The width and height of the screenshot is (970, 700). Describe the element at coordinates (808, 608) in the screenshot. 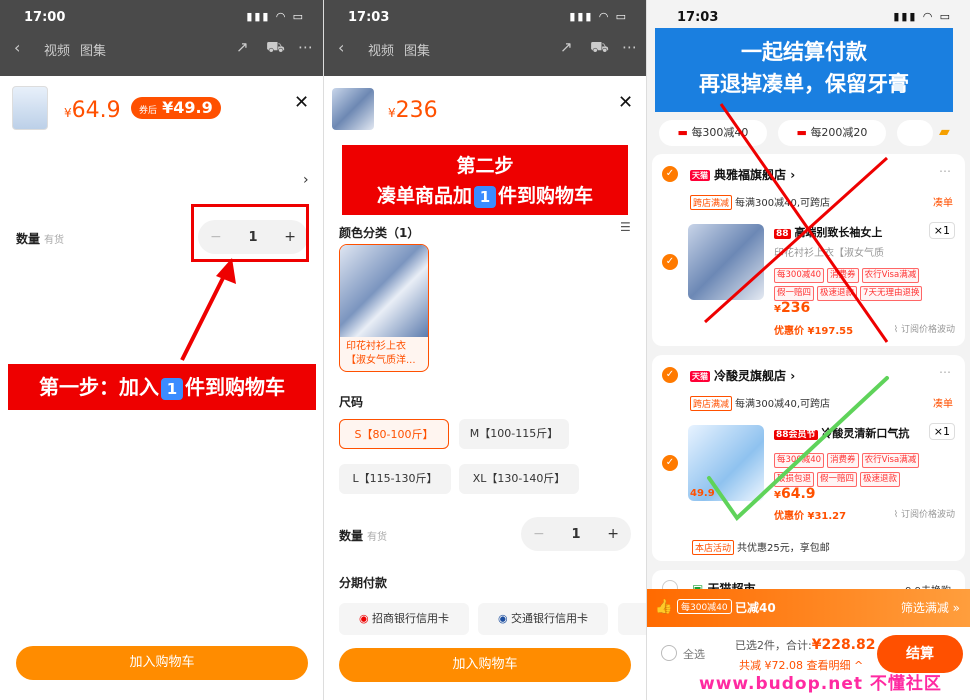

I see `promo-bar: 👍 每300减40 已减40 筛选满减 »` at that location.